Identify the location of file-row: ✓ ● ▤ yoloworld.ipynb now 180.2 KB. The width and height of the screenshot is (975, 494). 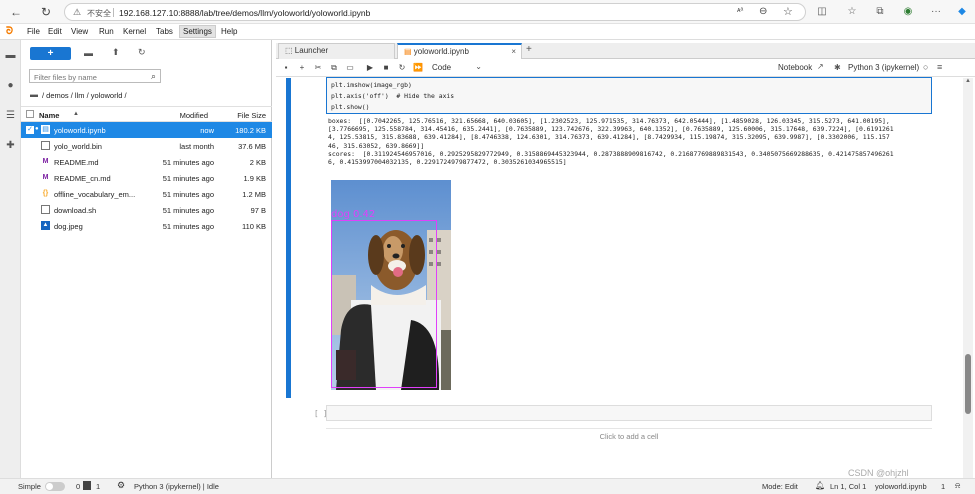
(146, 130).